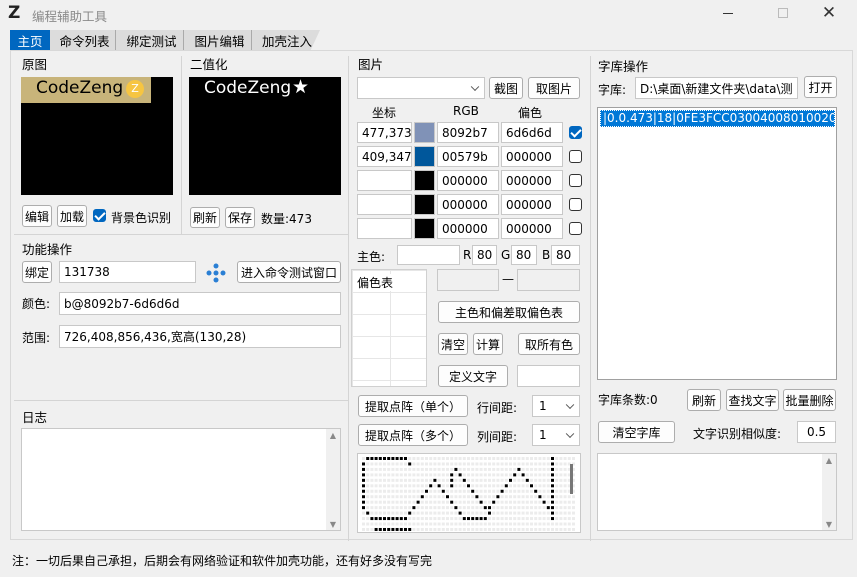 The image size is (857, 577). What do you see at coordinates (783, 13) in the screenshot?
I see `maximize-icon` at bounding box center [783, 13].